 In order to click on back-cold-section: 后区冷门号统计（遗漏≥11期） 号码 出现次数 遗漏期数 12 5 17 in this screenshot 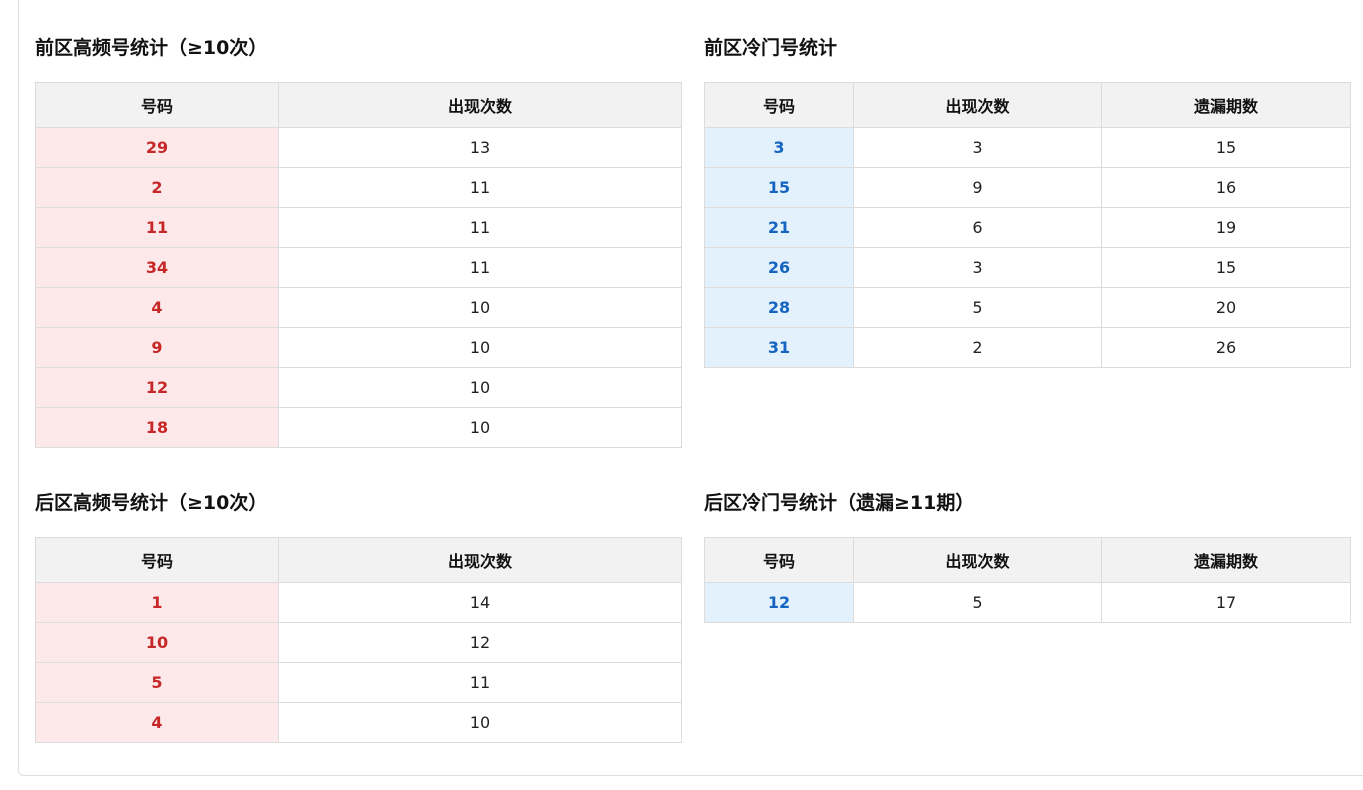, I will do `click(1027, 556)`.